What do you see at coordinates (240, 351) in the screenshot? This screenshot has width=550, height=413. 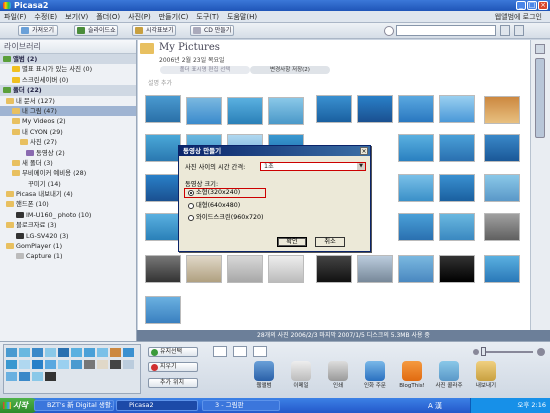 I see `rotate-left-icon` at bounding box center [240, 351].